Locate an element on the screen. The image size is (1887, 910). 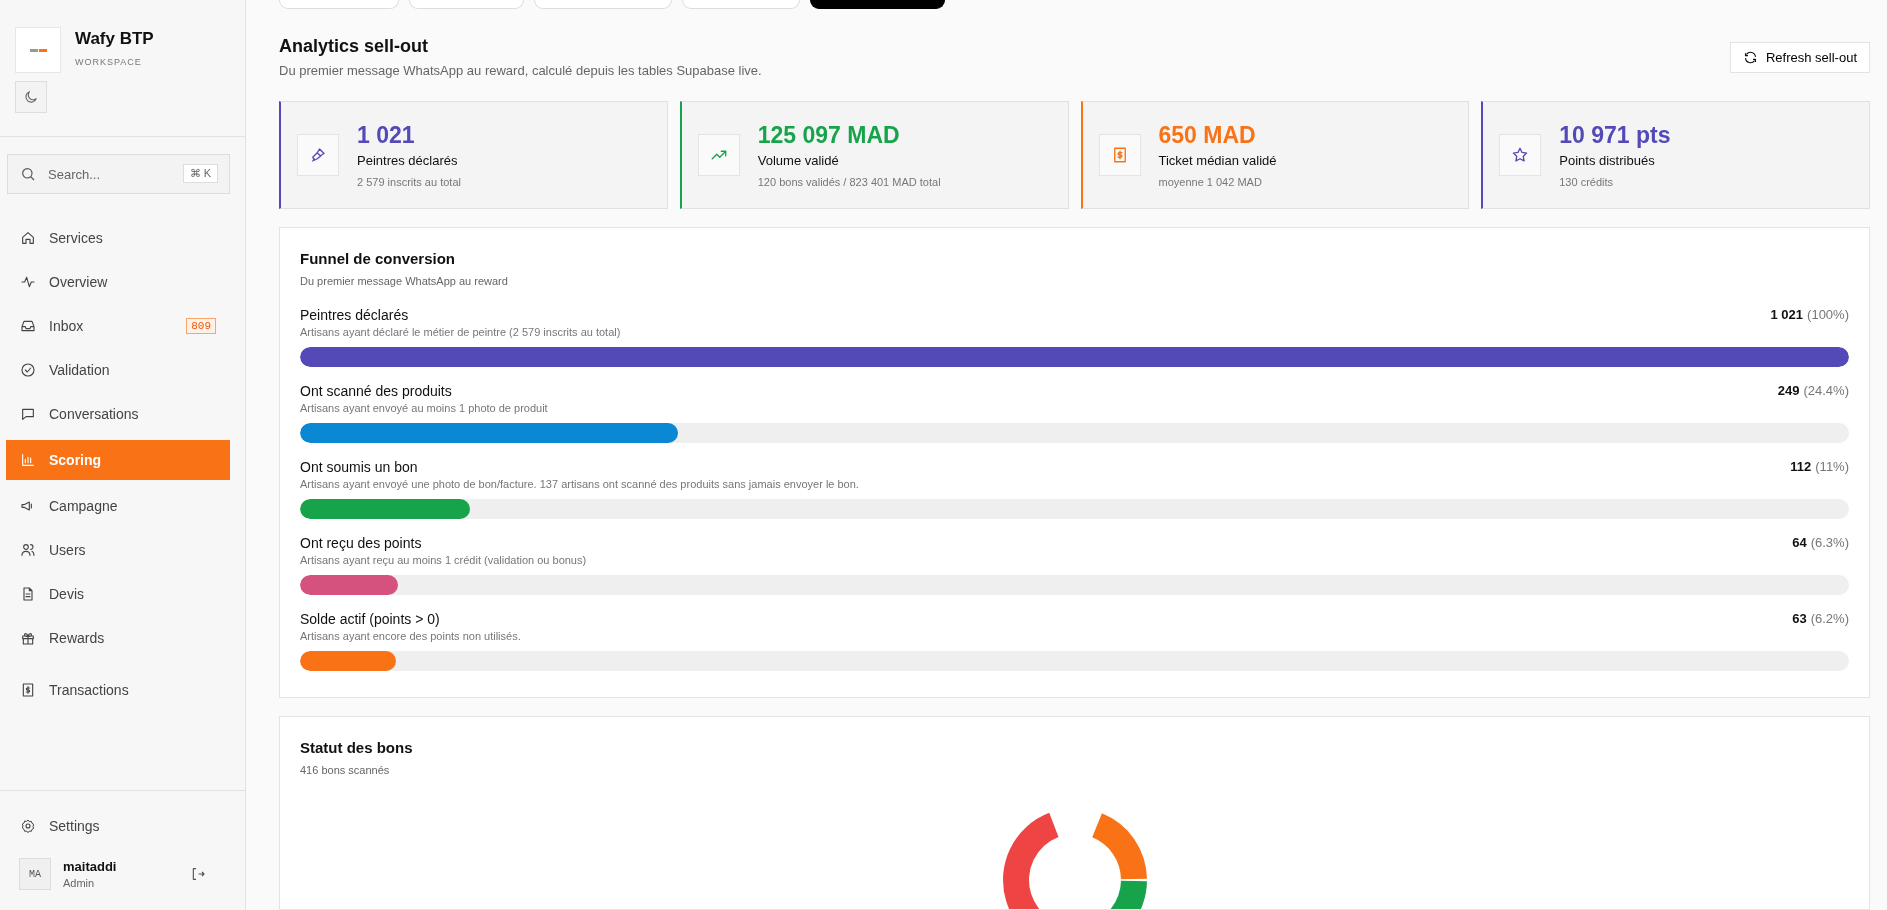
step-count: 112 is located at coordinates (1801, 466).